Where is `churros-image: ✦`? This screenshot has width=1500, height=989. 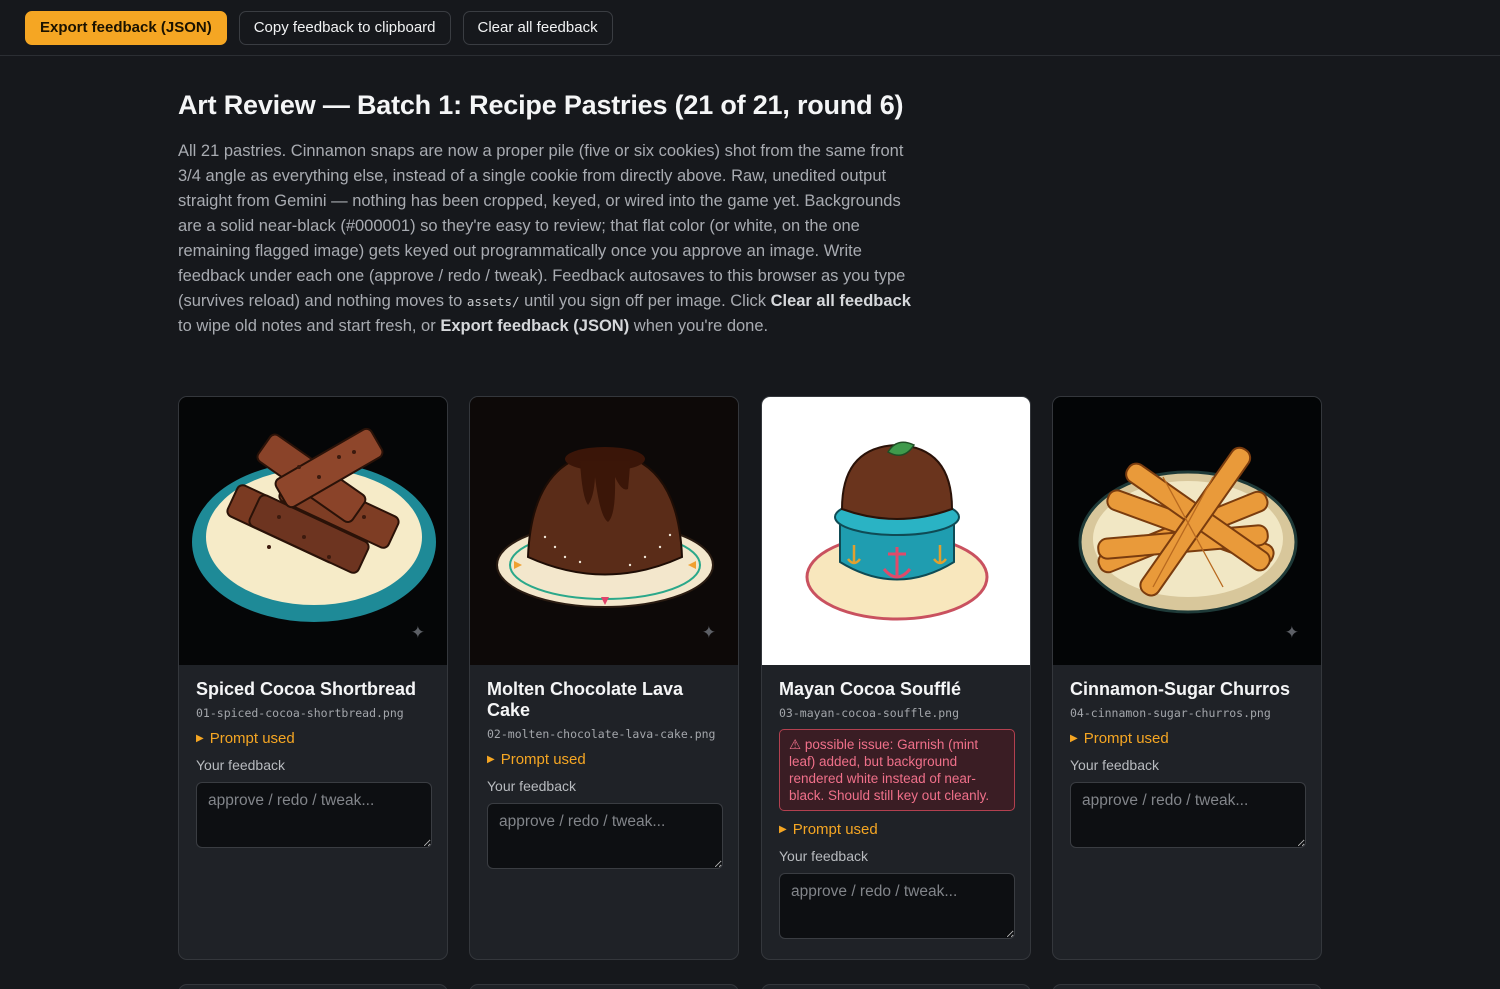 churros-image: ✦ is located at coordinates (1187, 531).